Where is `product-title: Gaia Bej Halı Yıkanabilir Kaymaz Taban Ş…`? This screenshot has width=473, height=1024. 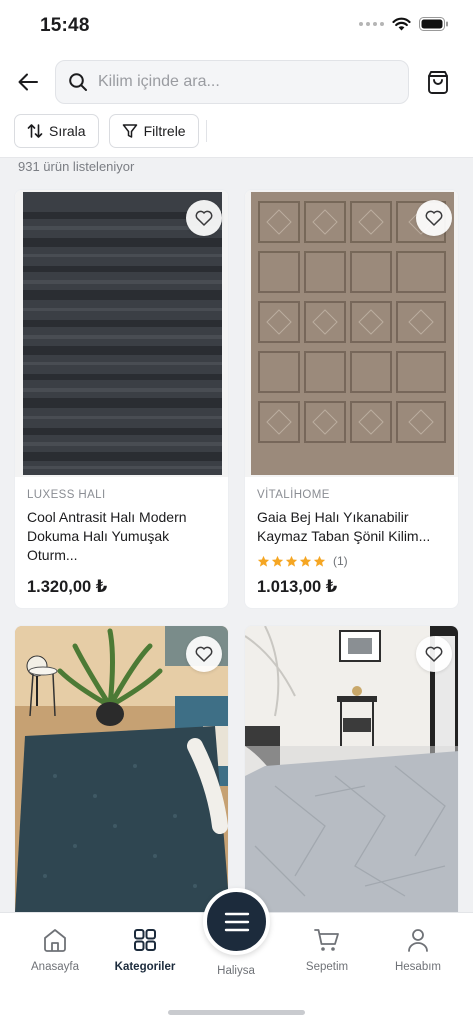 product-title: Gaia Bej Halı Yıkanabilir Kaymaz Taban Ş… is located at coordinates (354, 527).